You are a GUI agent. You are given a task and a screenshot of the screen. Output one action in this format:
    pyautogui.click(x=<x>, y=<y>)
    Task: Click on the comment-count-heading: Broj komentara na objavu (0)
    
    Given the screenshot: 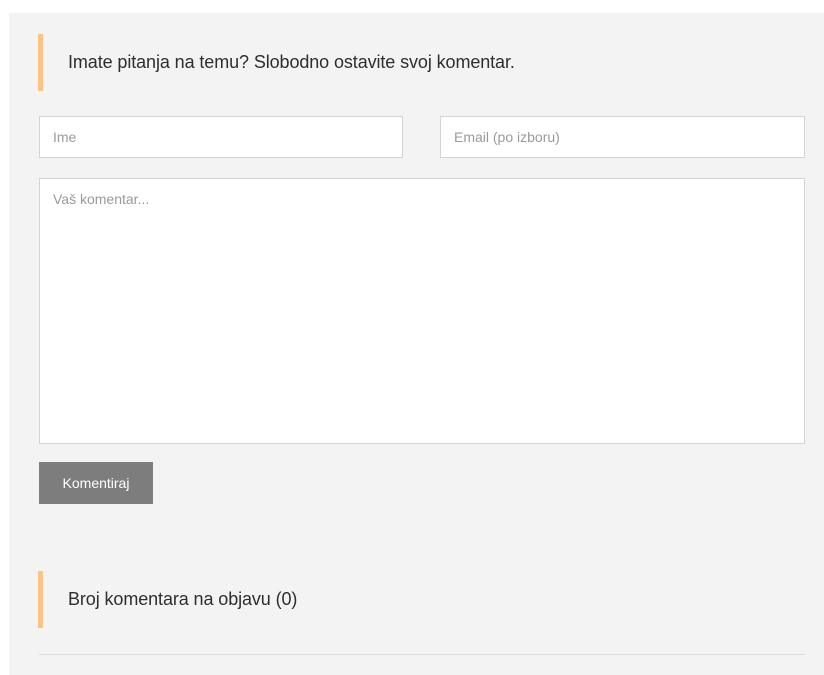 What is the action you would take?
    pyautogui.click(x=338, y=599)
    